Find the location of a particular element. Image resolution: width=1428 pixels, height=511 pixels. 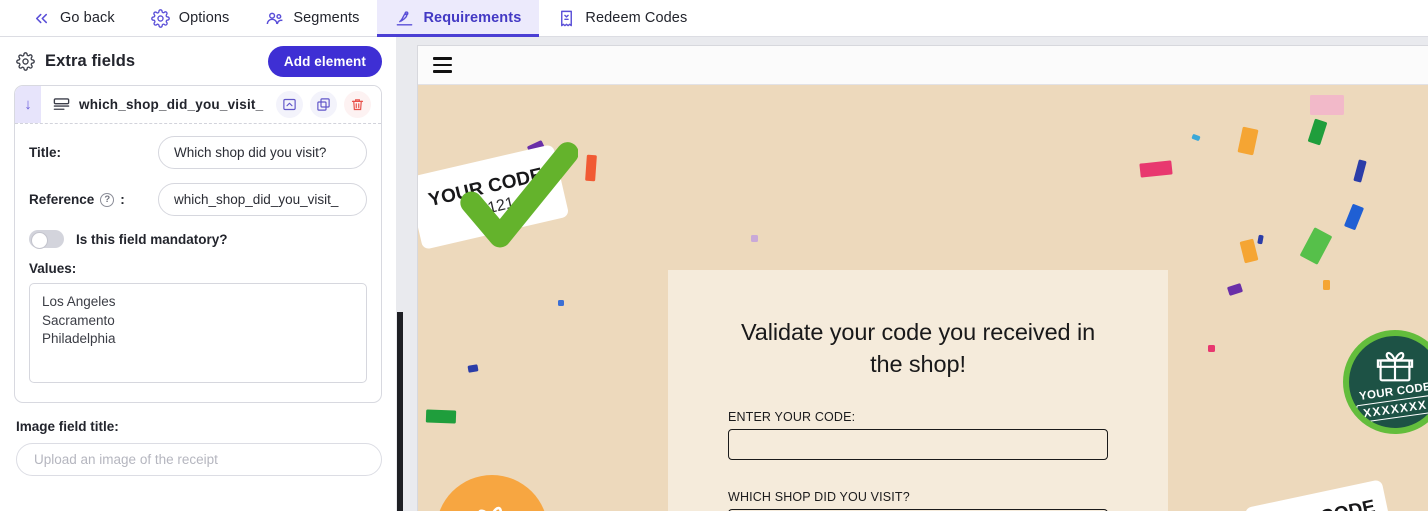

code-field-label: ENTER YOUR CODE: is located at coordinates (792, 417).